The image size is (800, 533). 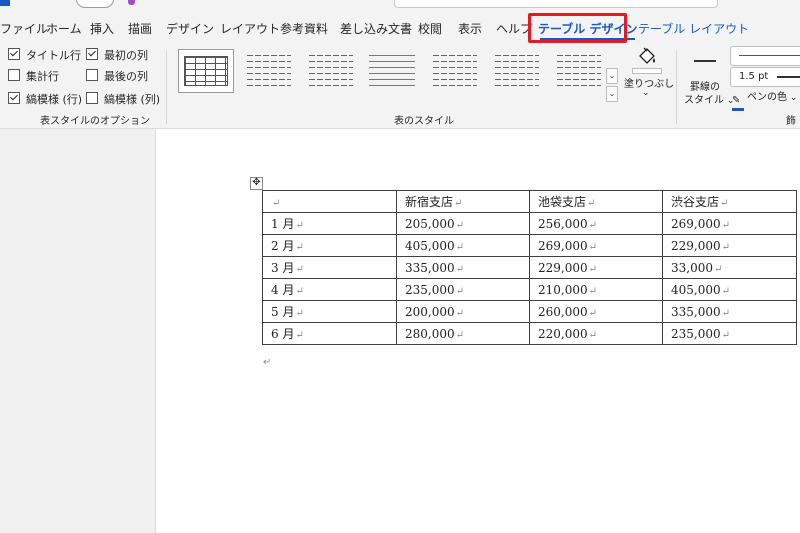 What do you see at coordinates (647, 71) in the screenshot?
I see `shading-color-bar` at bounding box center [647, 71].